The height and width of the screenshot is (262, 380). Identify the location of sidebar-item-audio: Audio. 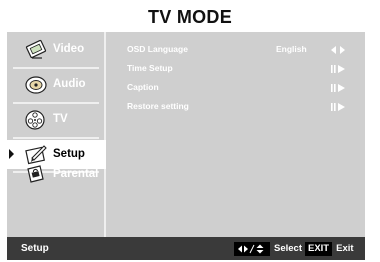
(55, 85).